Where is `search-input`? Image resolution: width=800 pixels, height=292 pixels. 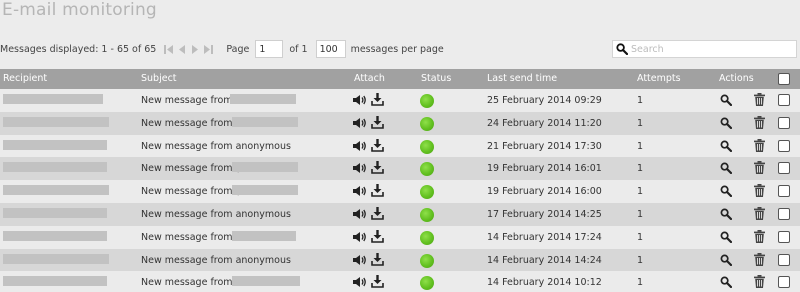
search-input is located at coordinates (711, 49).